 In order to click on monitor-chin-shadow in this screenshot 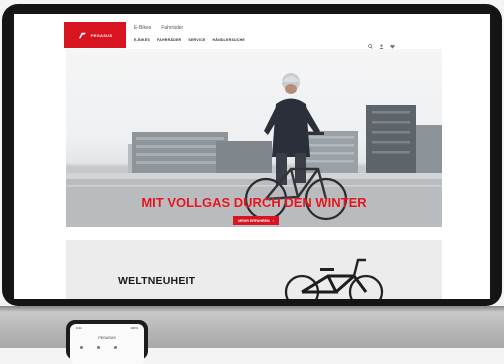, I will do `click(252, 309)`.